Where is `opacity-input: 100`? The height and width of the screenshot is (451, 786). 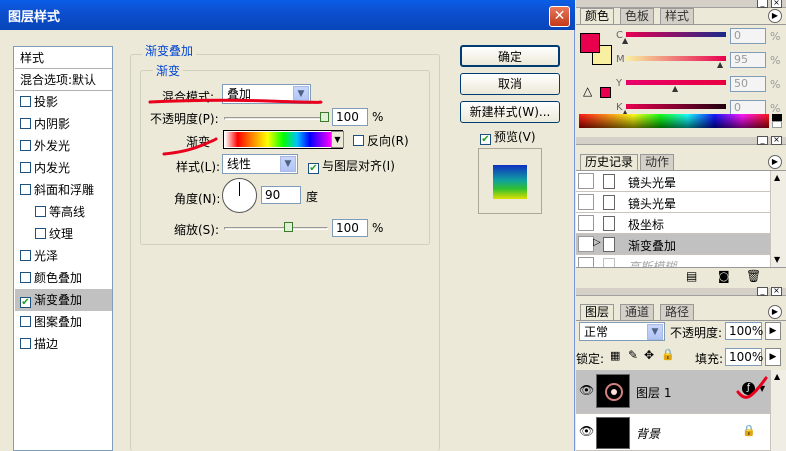 opacity-input: 100 is located at coordinates (350, 117).